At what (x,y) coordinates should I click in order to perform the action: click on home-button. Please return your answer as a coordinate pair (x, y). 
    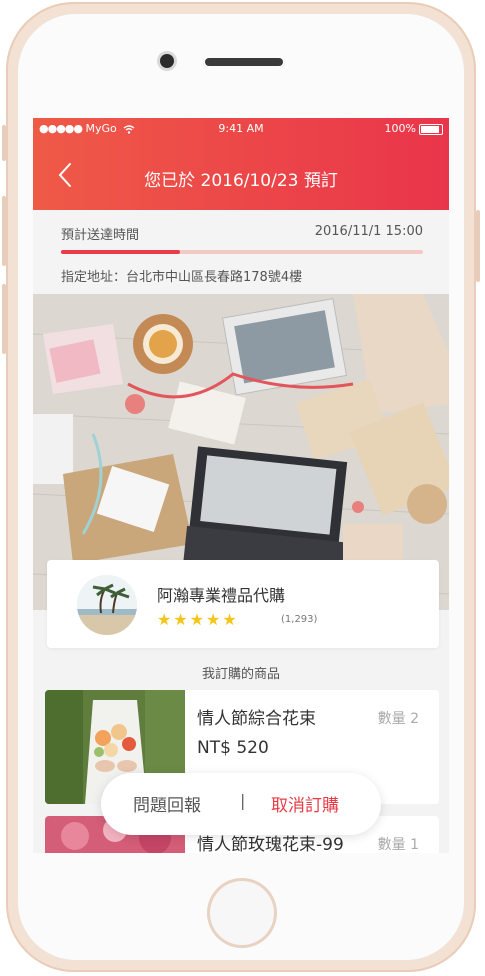
    Looking at the image, I should click on (242, 913).